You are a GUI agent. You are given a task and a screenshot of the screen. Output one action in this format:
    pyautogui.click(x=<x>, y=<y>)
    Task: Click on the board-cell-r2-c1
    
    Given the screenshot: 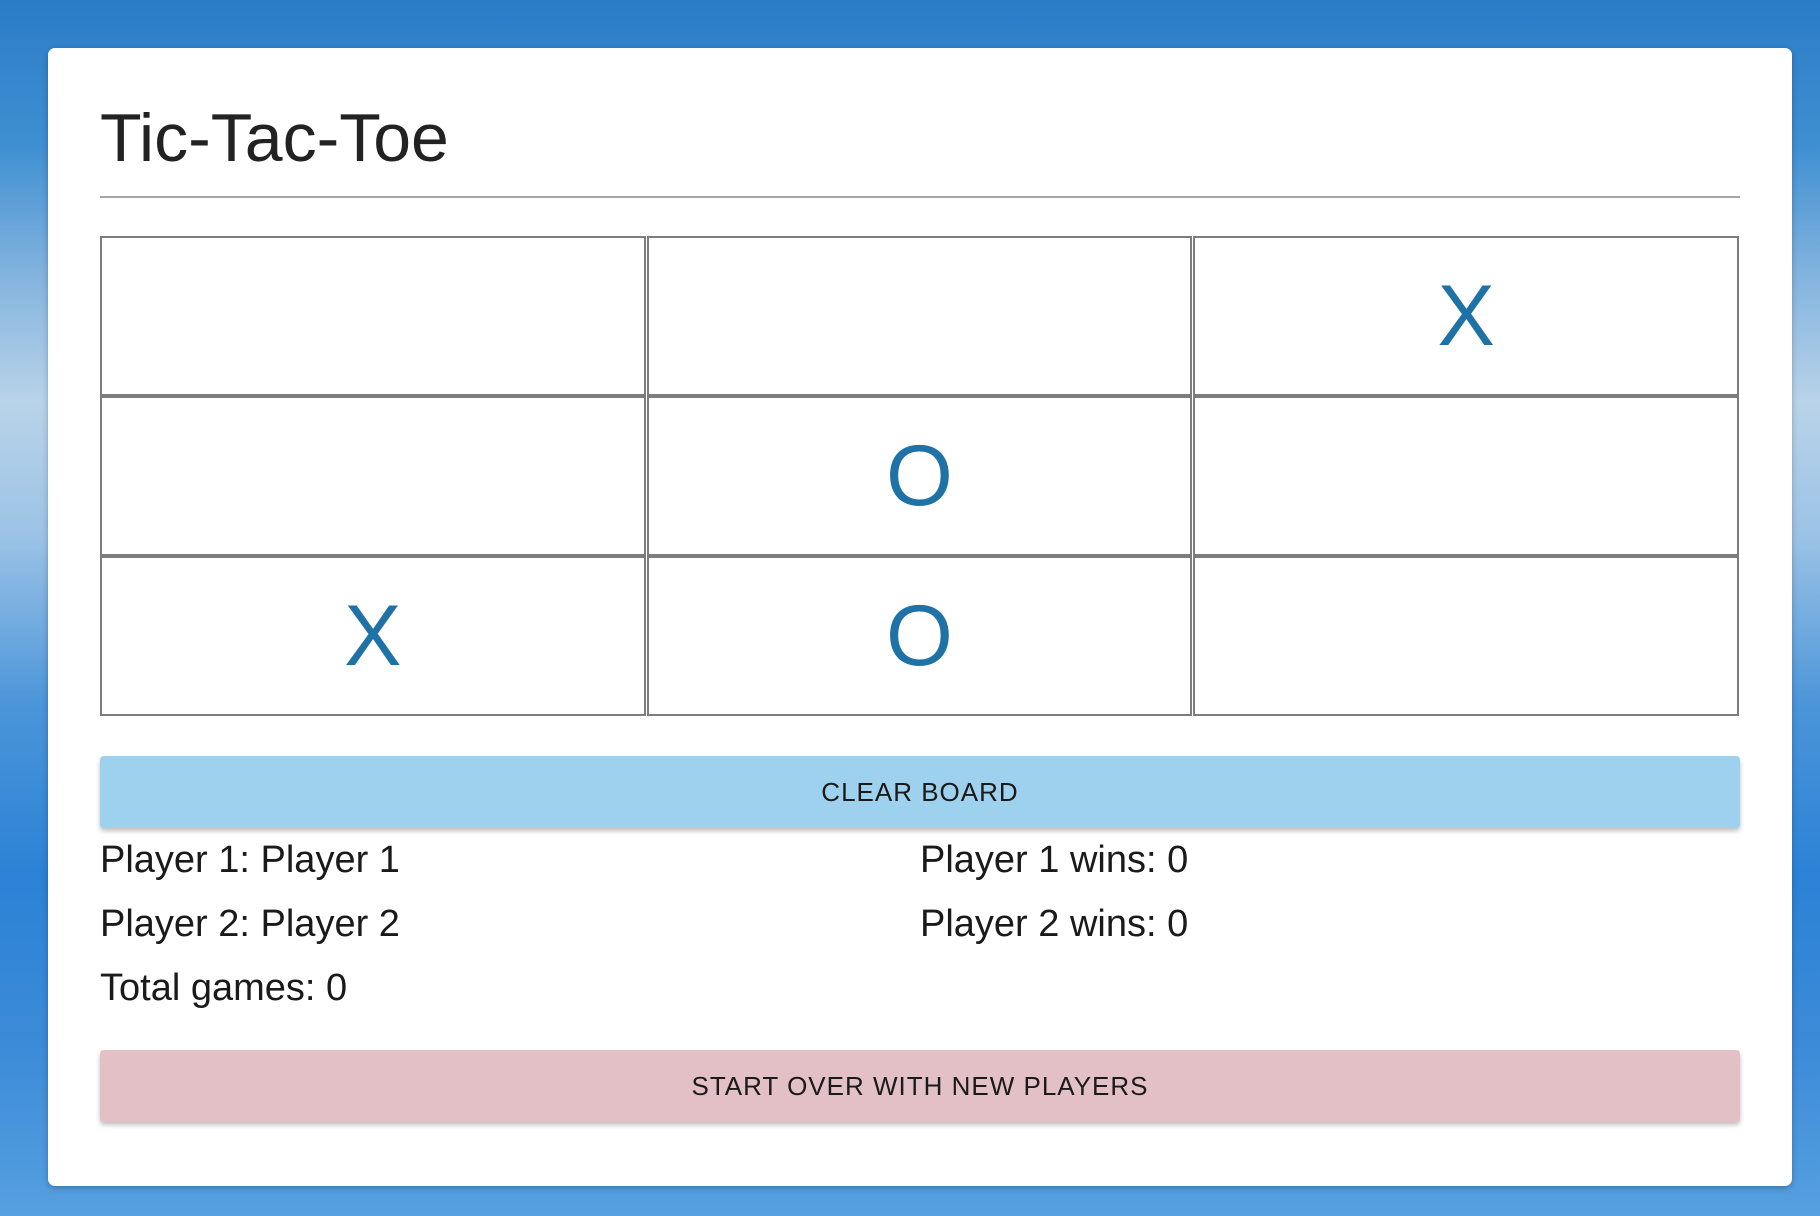 What is the action you would take?
    pyautogui.click(x=373, y=476)
    